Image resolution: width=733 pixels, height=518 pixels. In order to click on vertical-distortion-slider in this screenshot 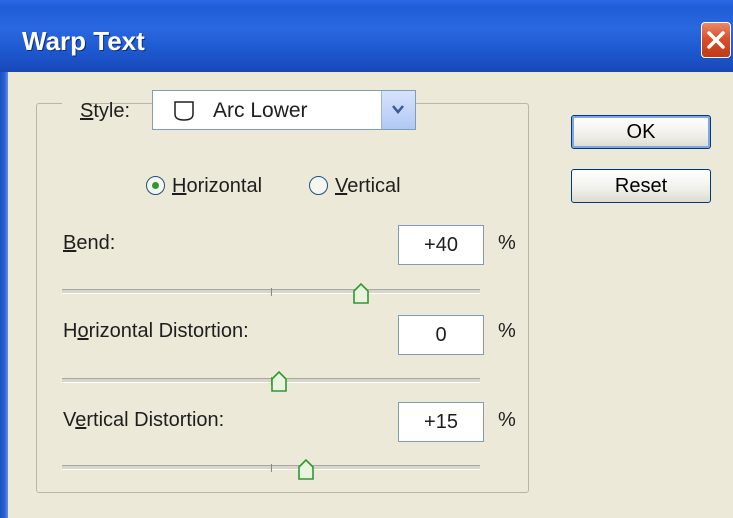, I will do `click(271, 468)`.